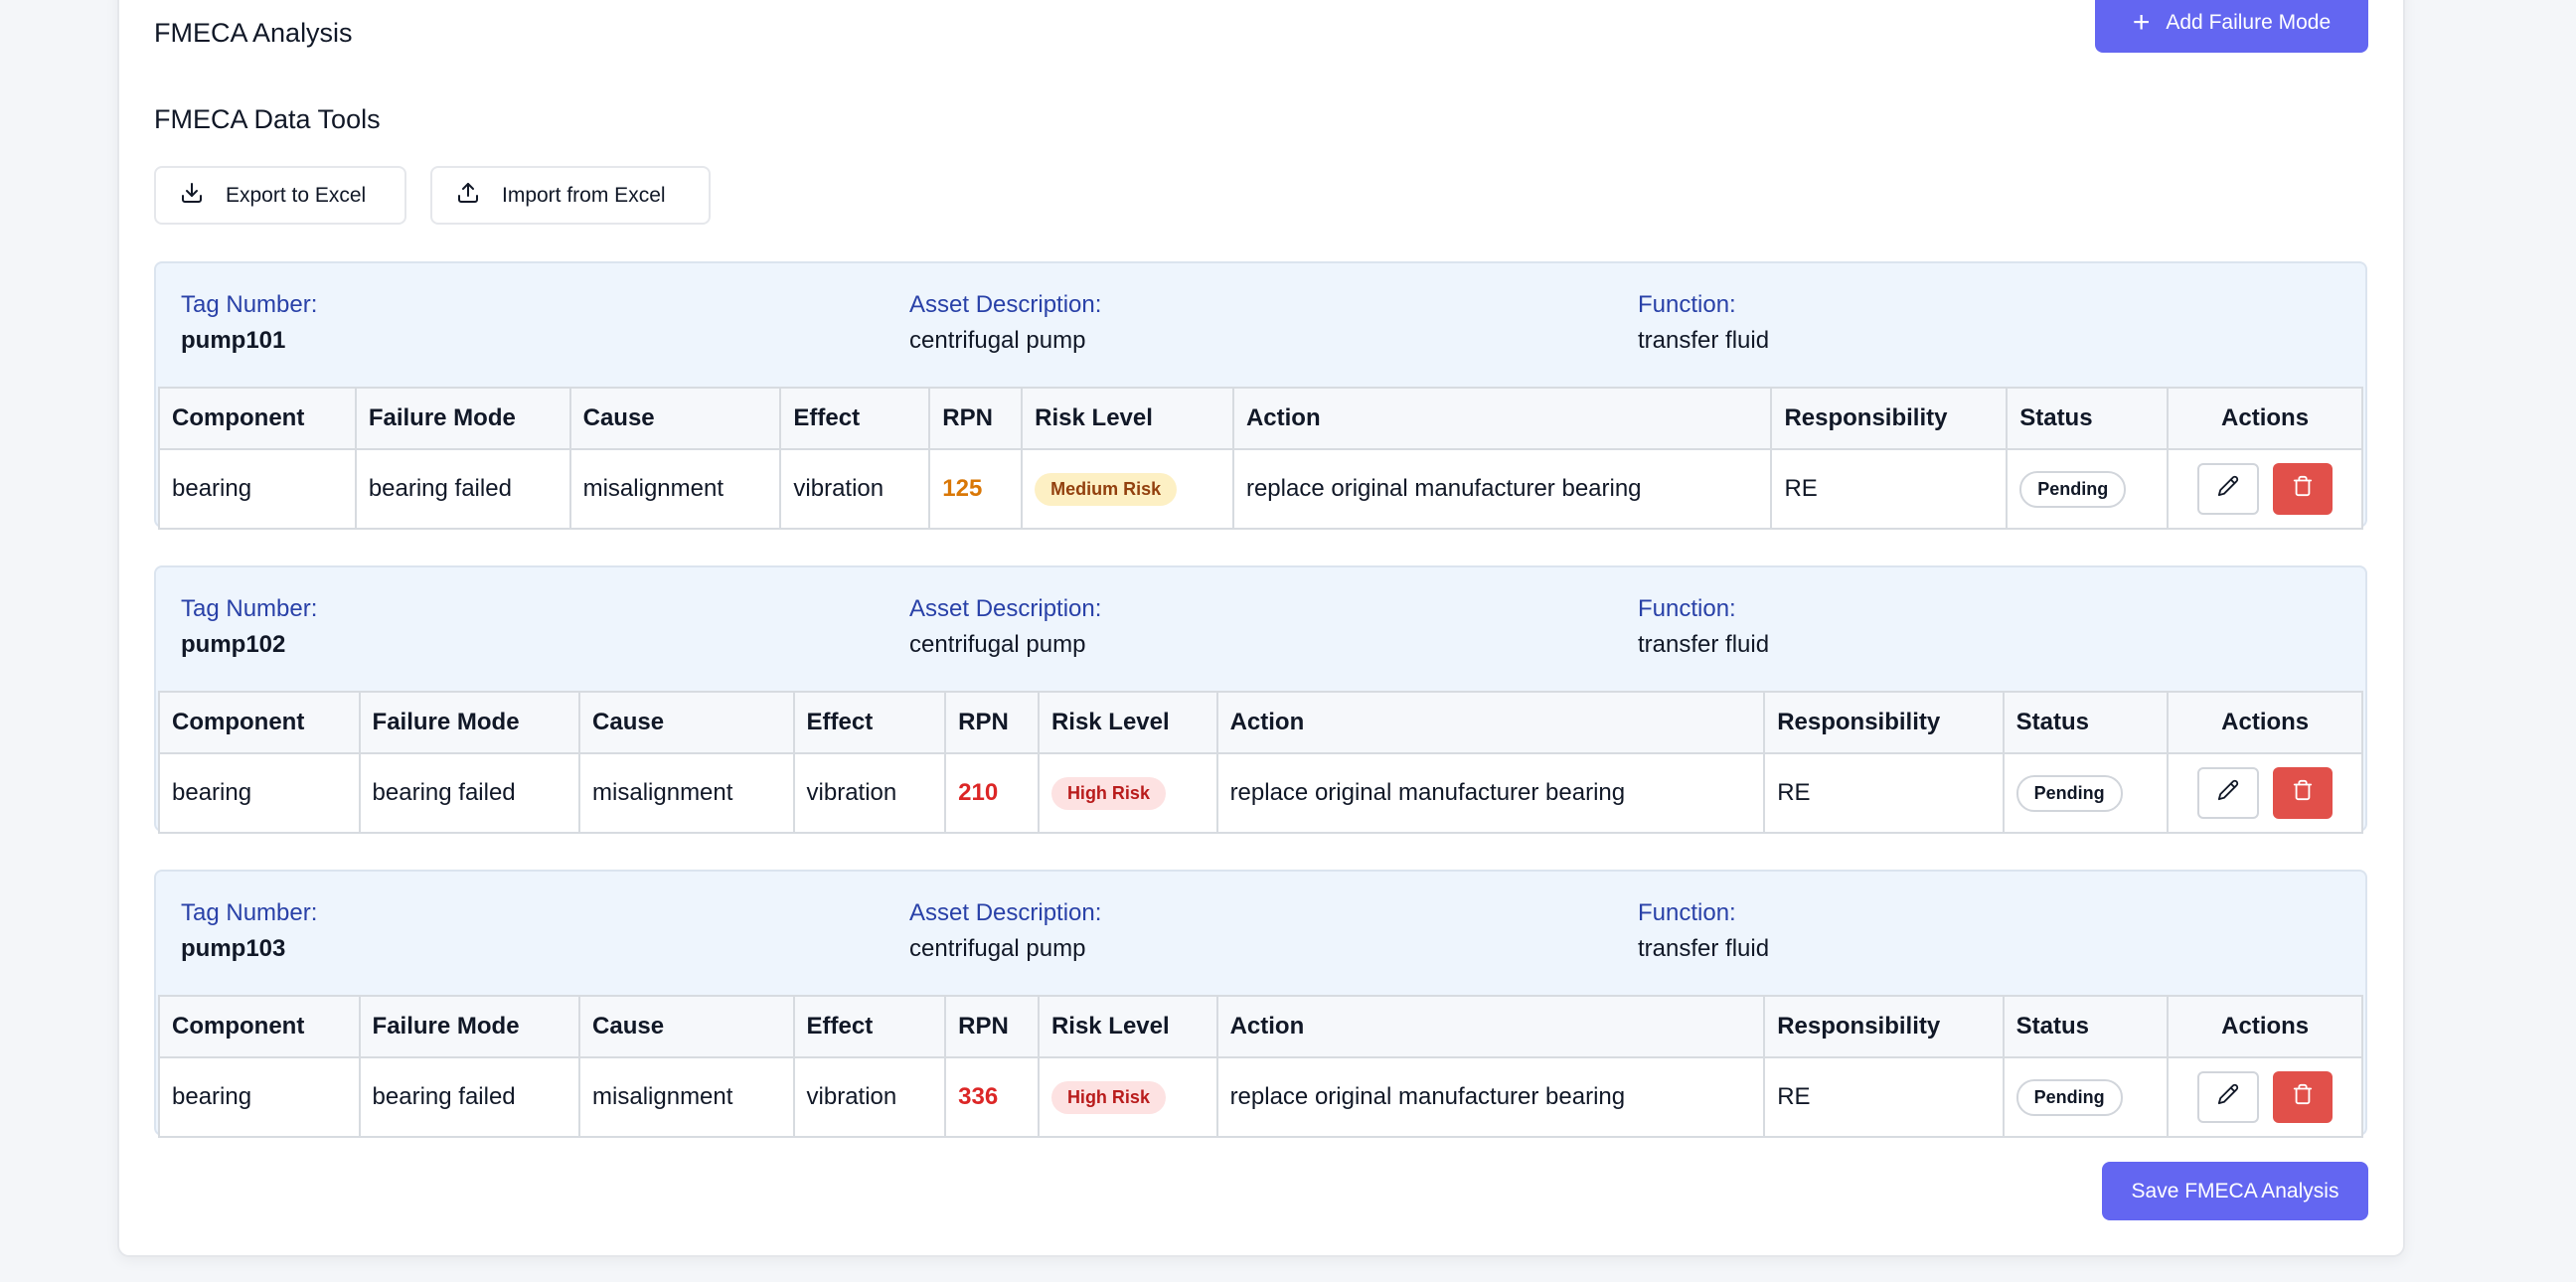 The width and height of the screenshot is (2576, 1282). Describe the element at coordinates (468, 196) in the screenshot. I see `upload-icon` at that location.